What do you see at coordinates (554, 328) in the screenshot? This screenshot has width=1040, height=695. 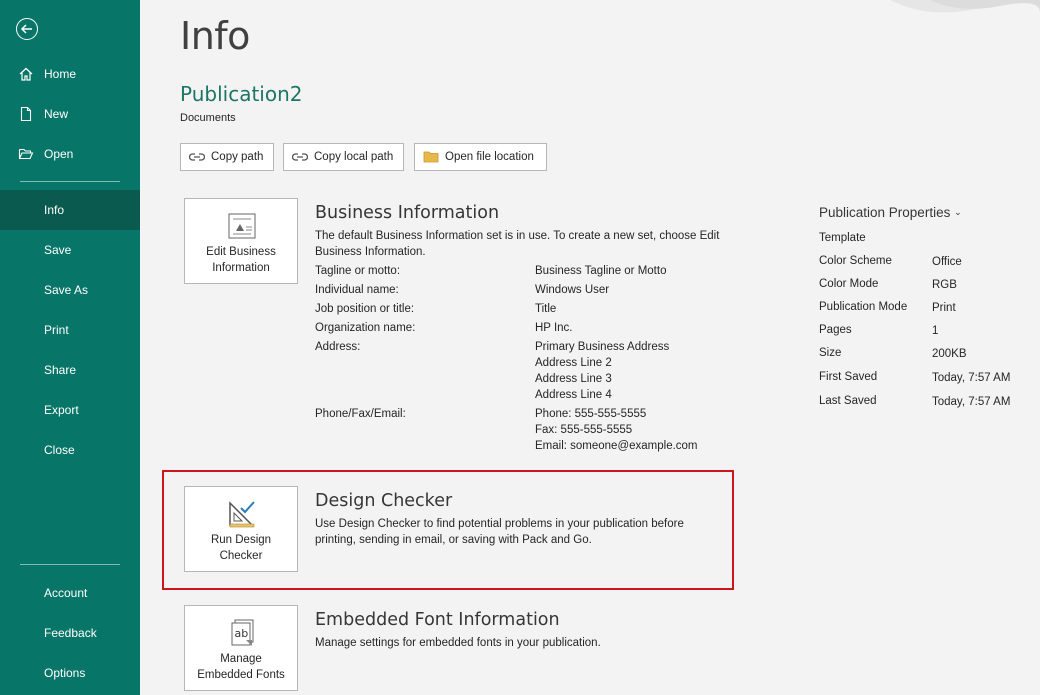 I see `bi-field-value: HP Inc.` at bounding box center [554, 328].